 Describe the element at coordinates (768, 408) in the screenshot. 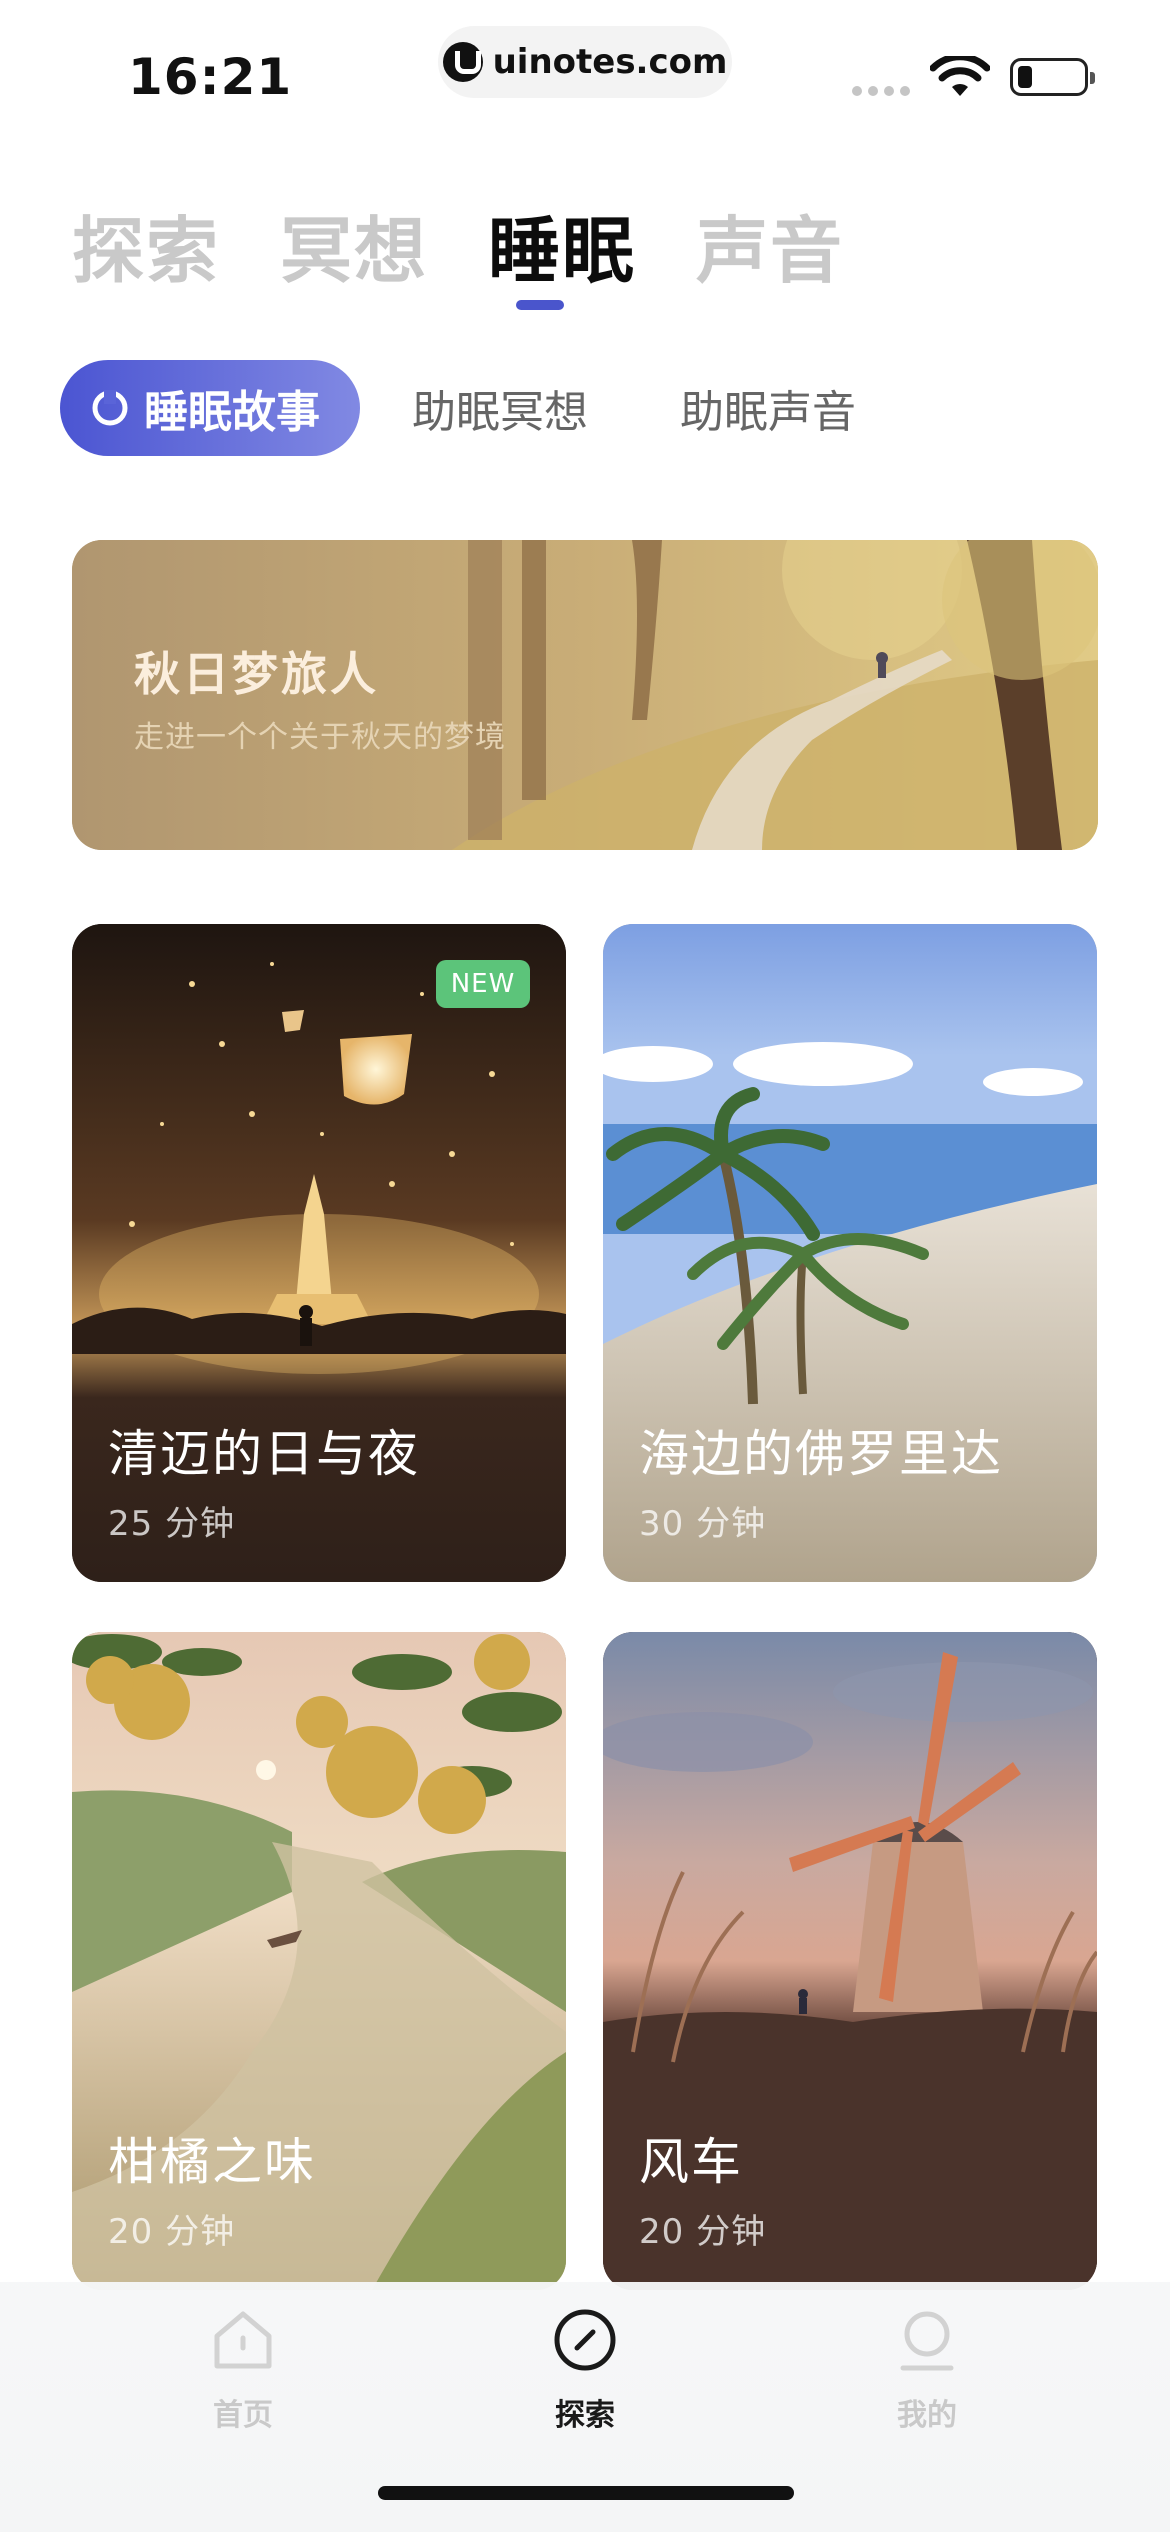

I see `subtab-sleep-sounds: 助眠声音` at that location.